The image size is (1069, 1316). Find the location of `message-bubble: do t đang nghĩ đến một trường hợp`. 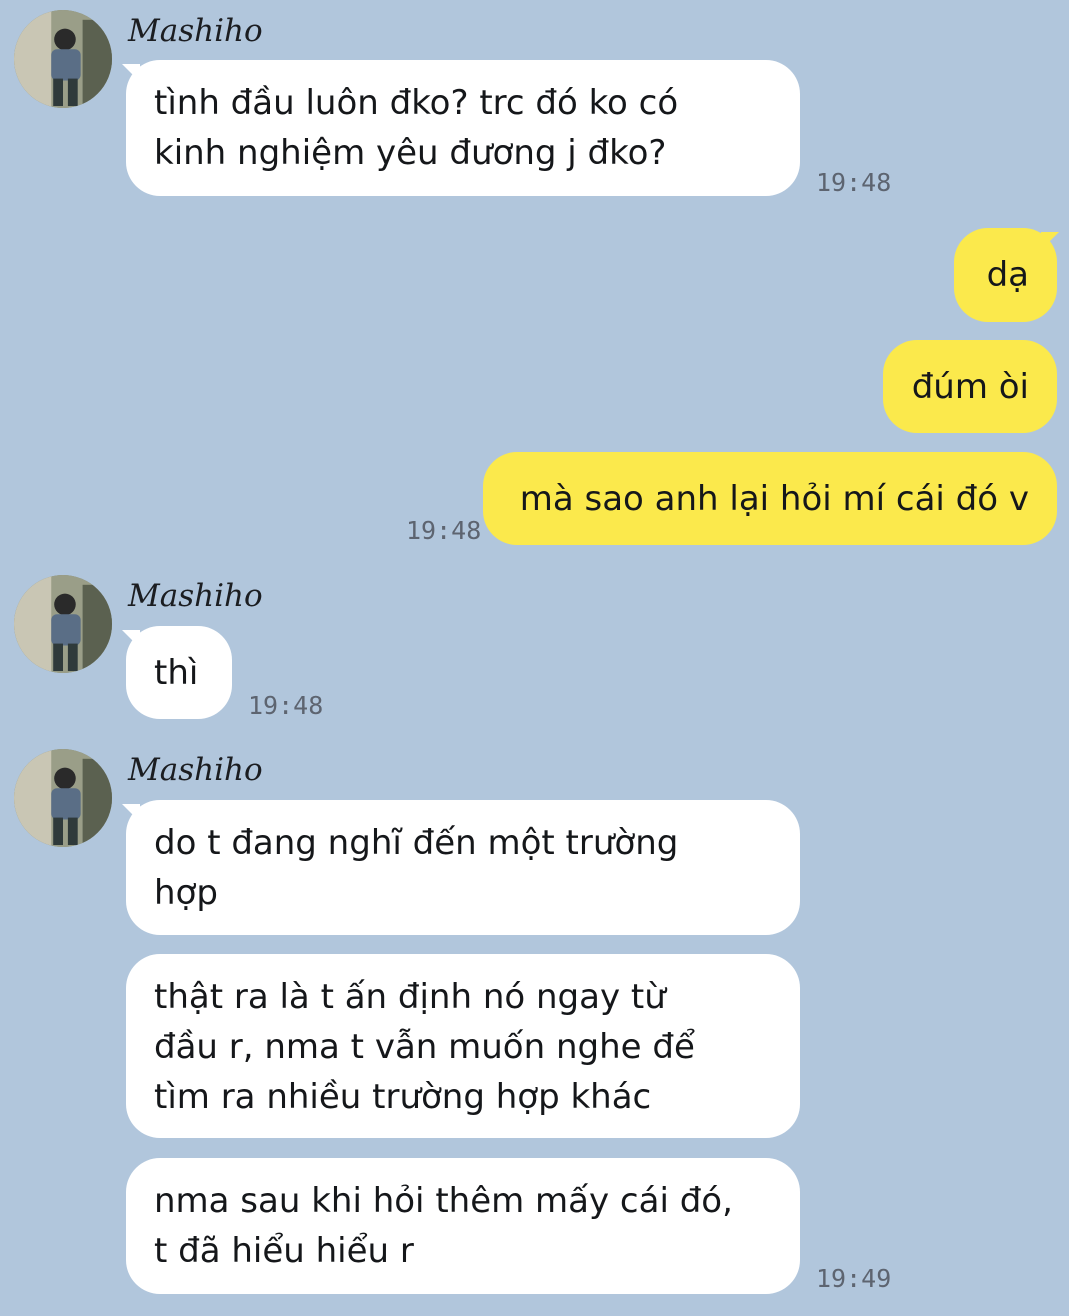

message-bubble: do t đang nghĩ đến một trường hợp is located at coordinates (463, 867).